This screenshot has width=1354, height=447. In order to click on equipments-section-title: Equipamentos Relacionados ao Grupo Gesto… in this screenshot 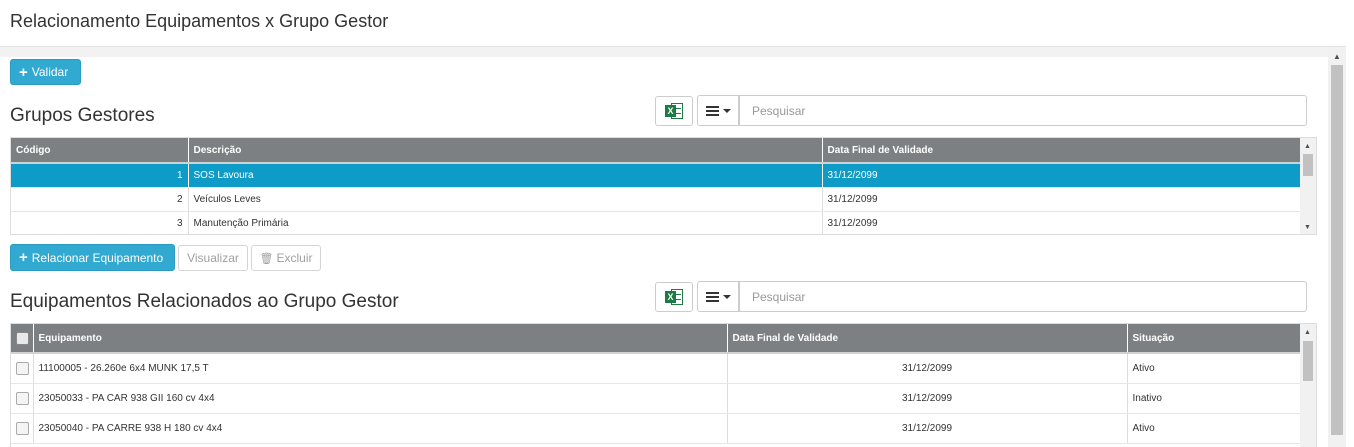, I will do `click(204, 301)`.